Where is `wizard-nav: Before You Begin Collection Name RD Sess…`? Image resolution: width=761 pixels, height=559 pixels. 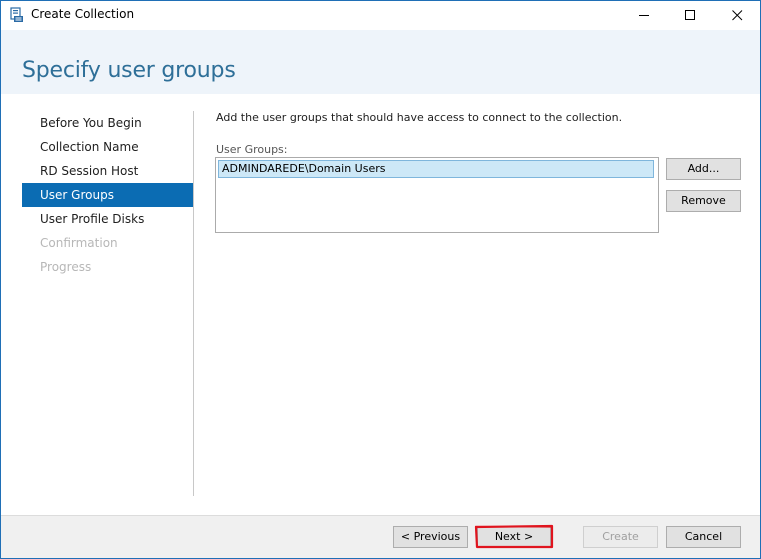 wizard-nav: Before You Begin Collection Name RD Sess… is located at coordinates (108, 195).